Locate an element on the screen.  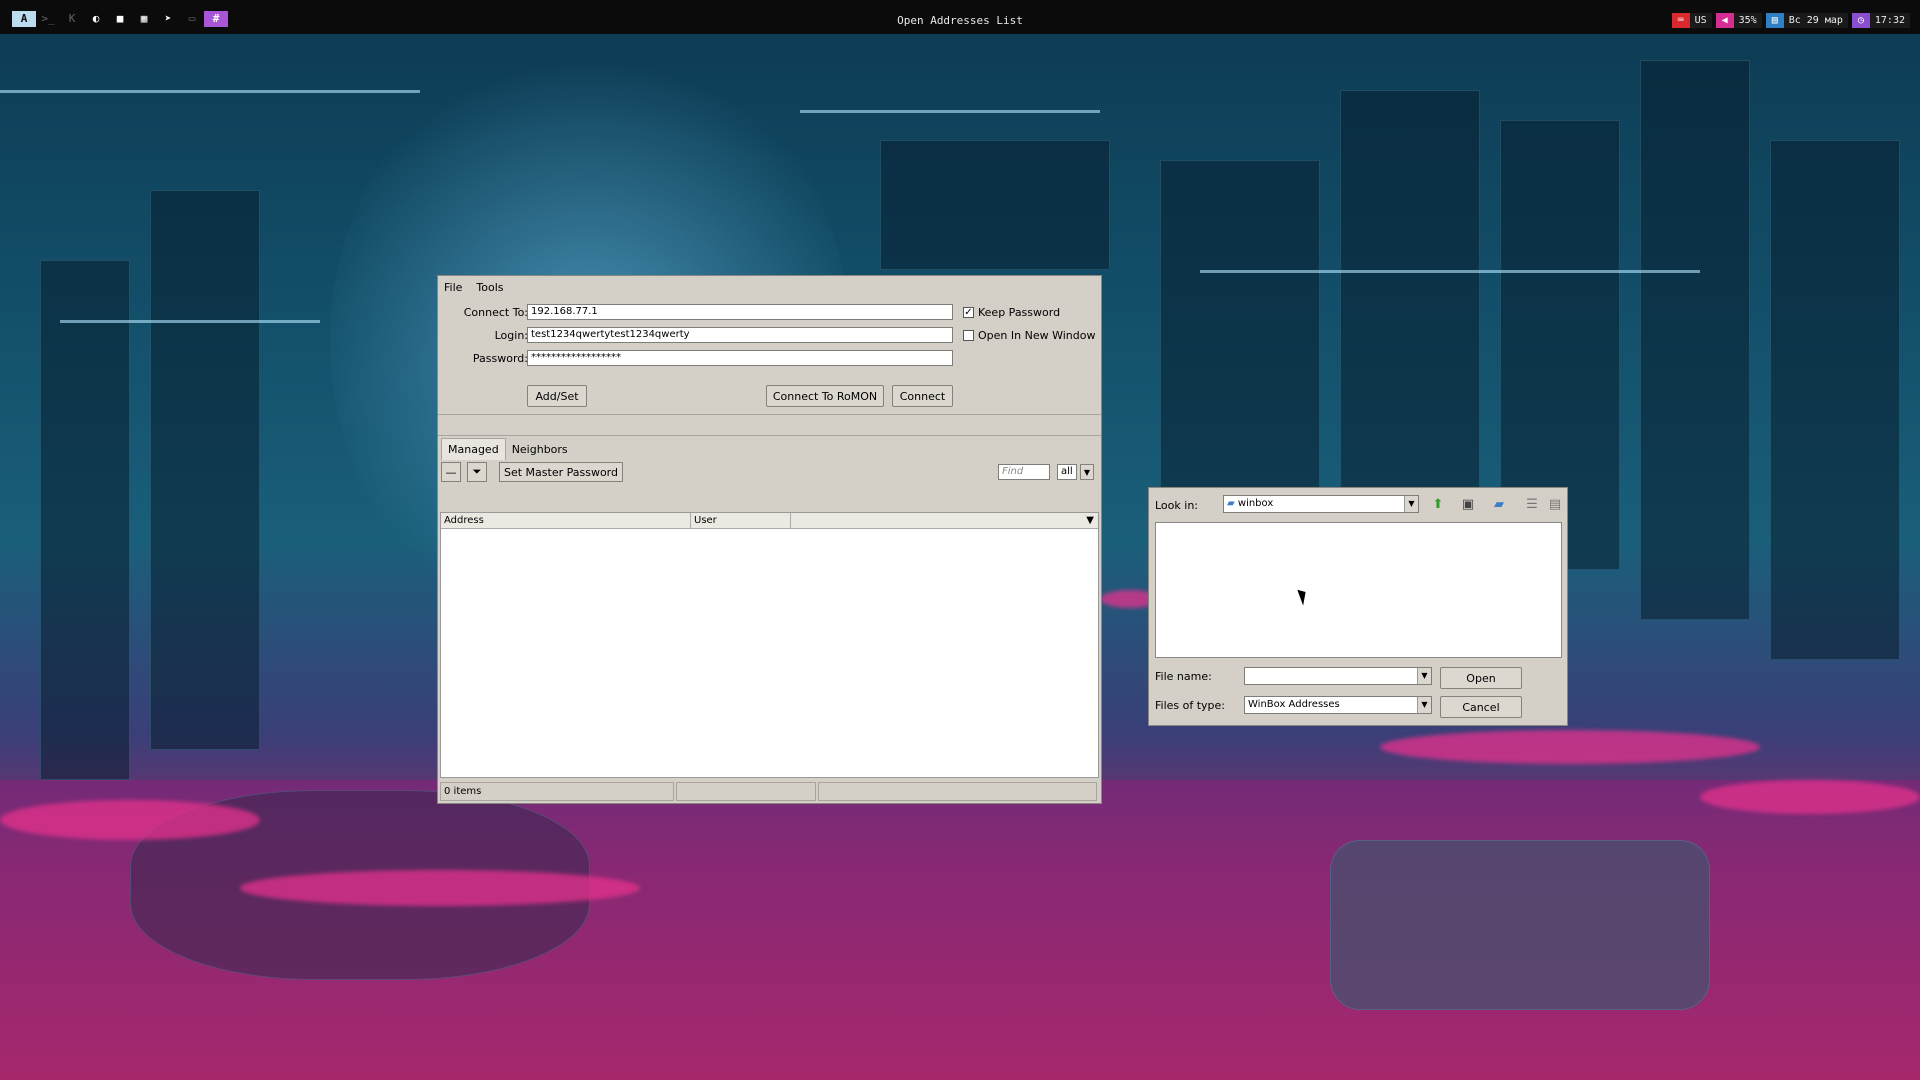
tab-managed: Managed is located at coordinates (473, 449).